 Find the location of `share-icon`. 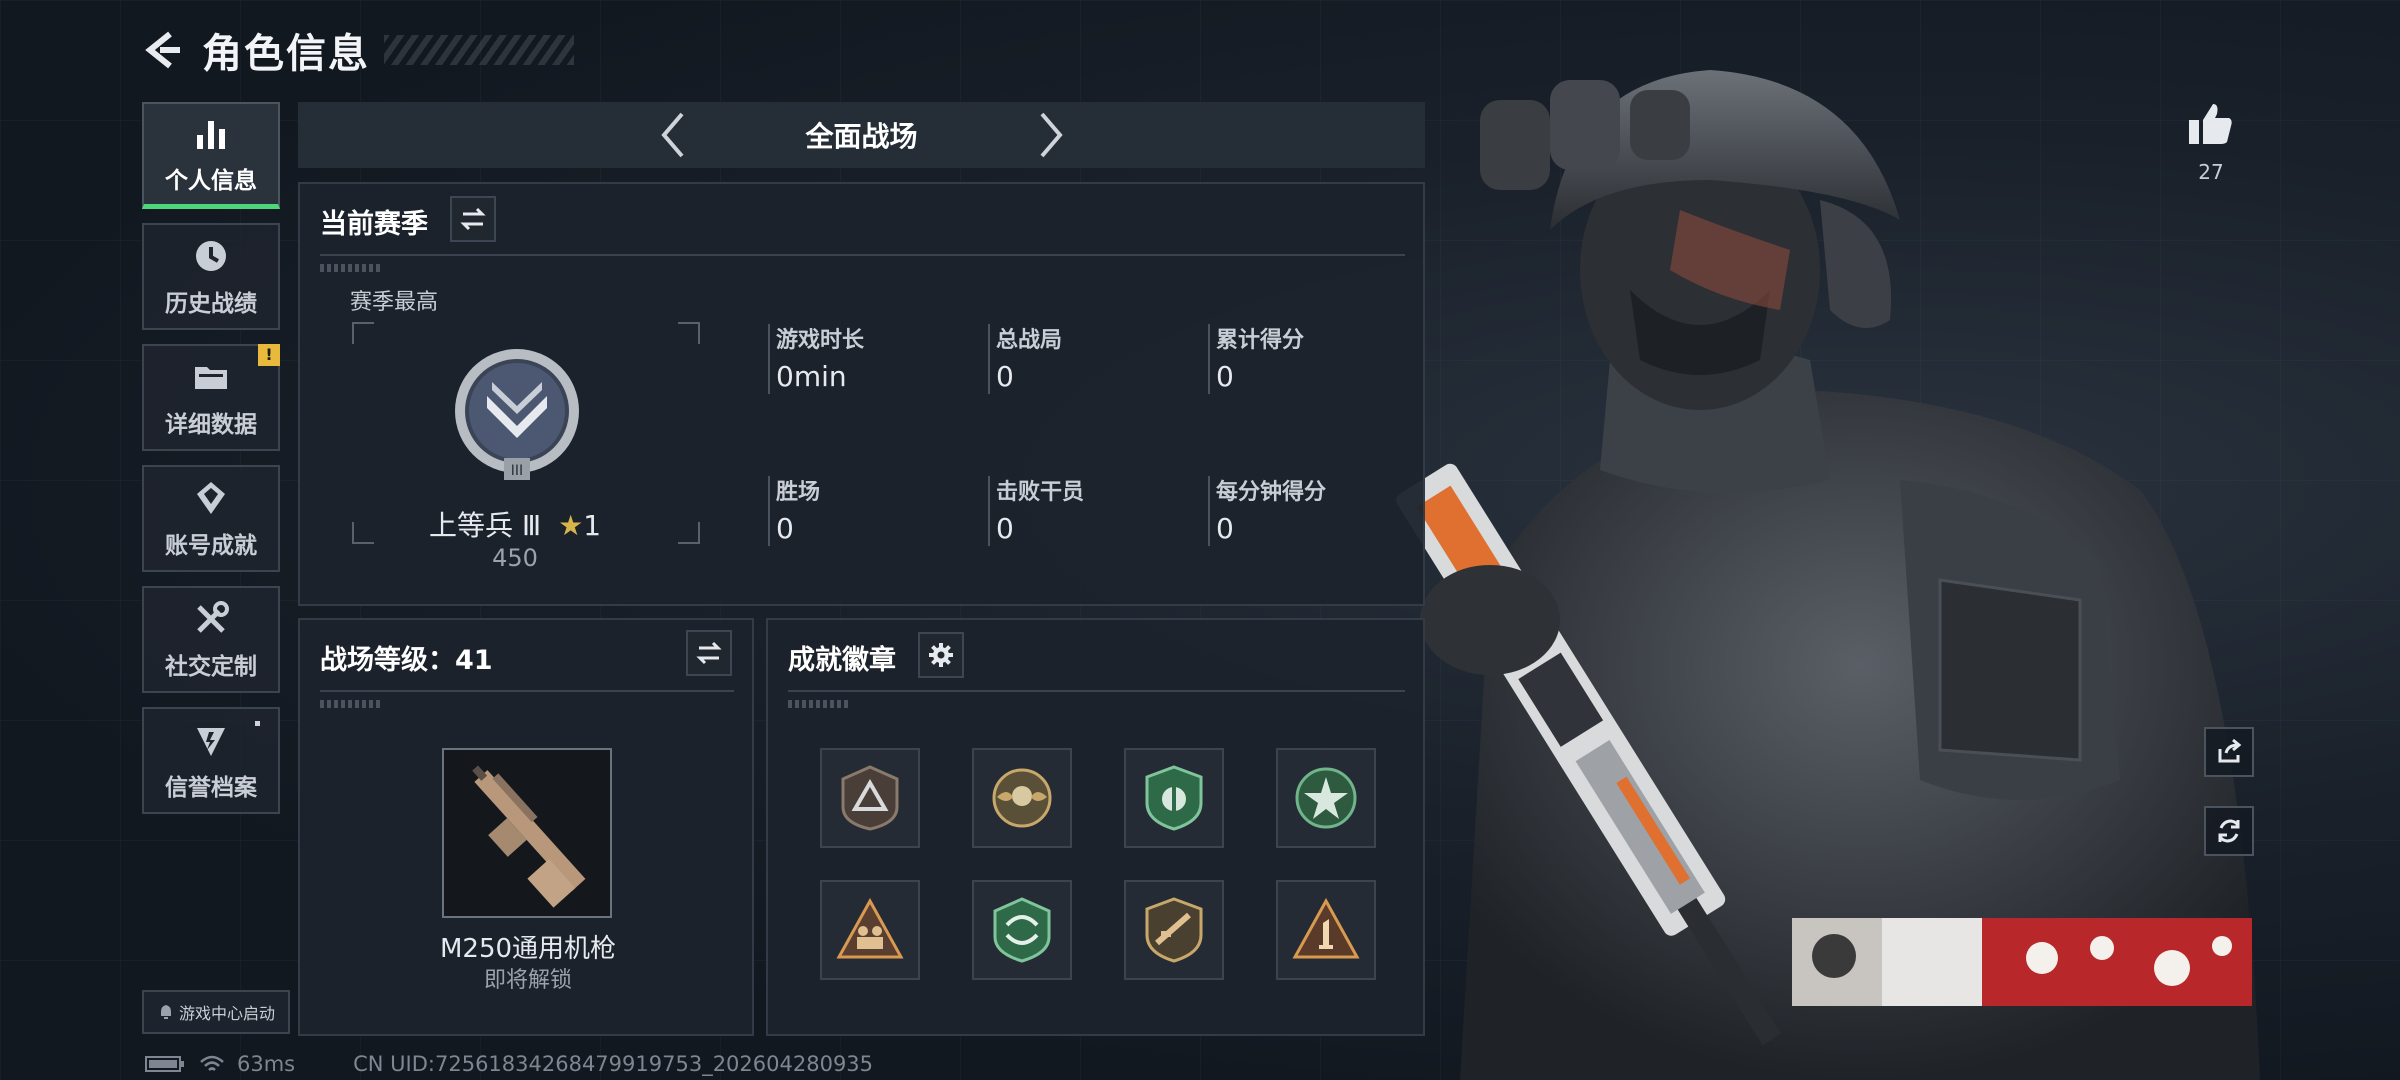

share-icon is located at coordinates (2230, 750).